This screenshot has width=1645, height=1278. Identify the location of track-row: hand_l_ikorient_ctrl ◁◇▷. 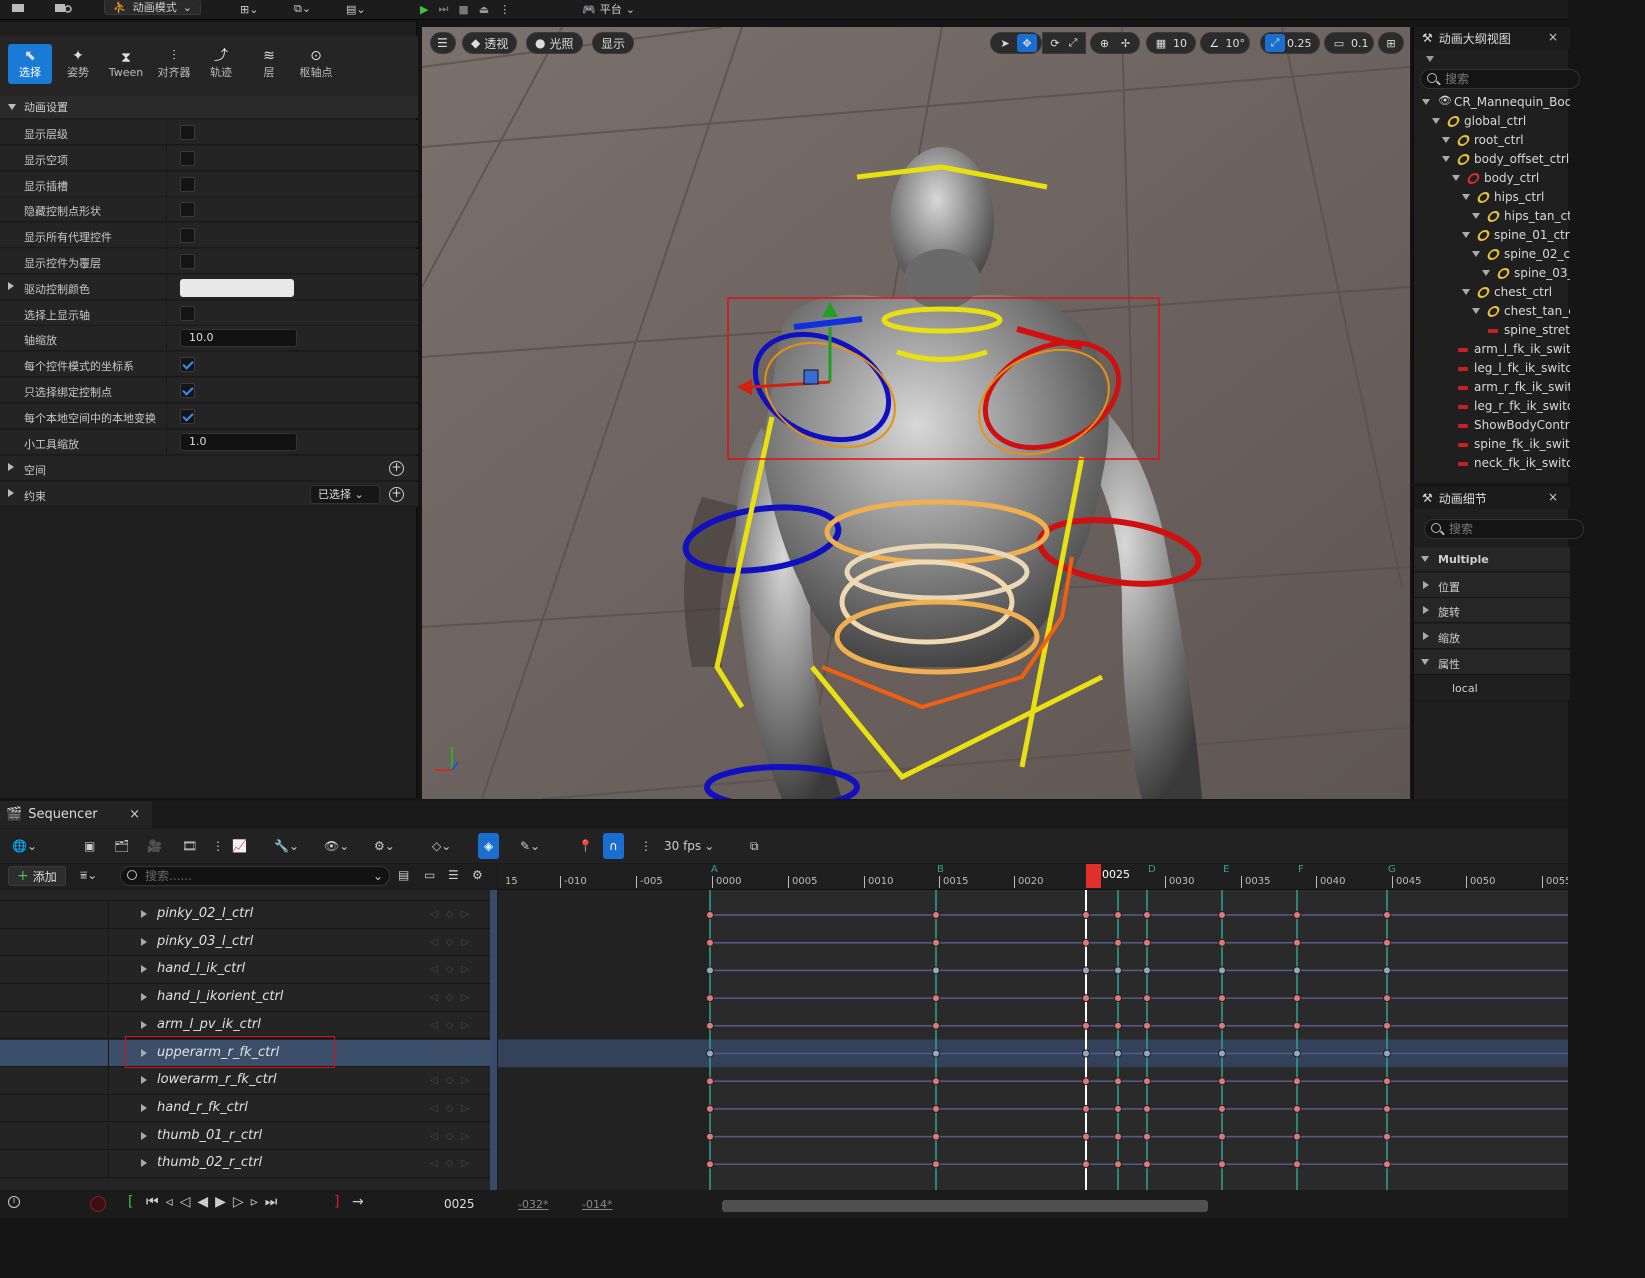
(248, 998).